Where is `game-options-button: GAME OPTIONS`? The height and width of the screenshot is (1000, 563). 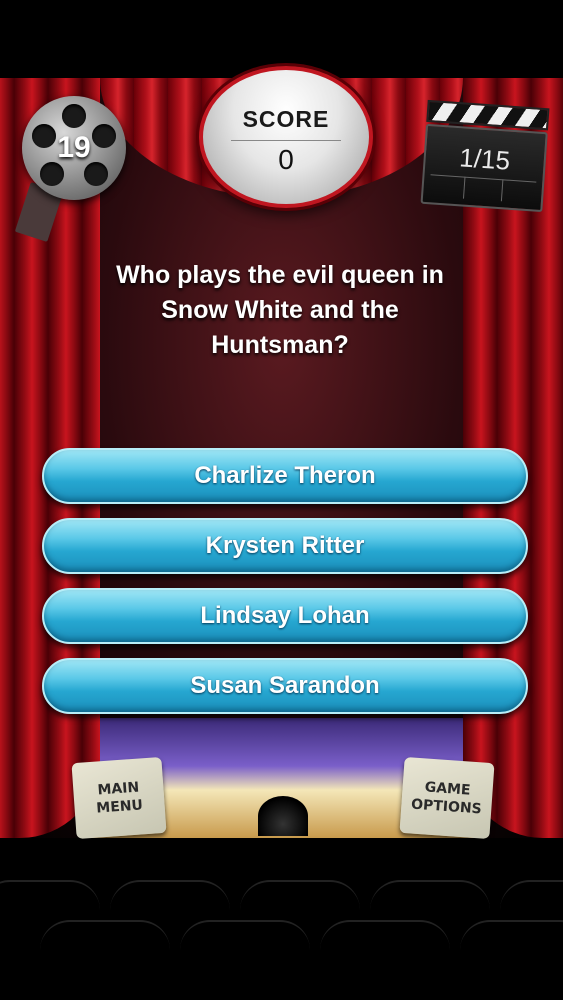 game-options-button: GAME OPTIONS is located at coordinates (447, 798).